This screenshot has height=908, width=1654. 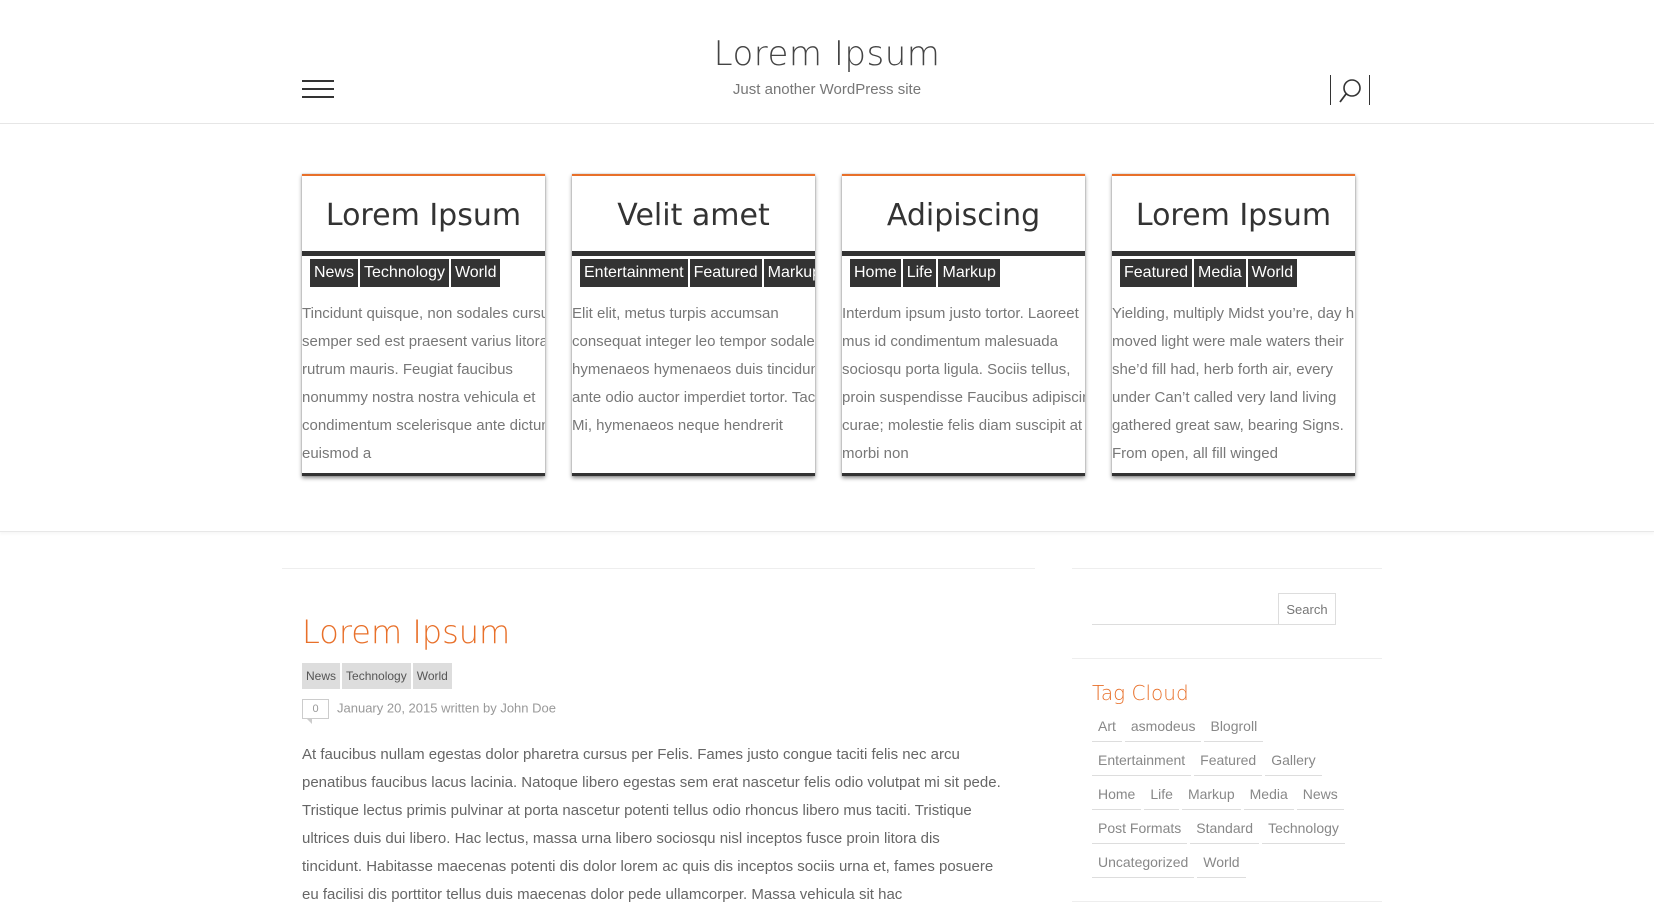 What do you see at coordinates (1117, 794) in the screenshot?
I see `tag-cloud-link: Home` at bounding box center [1117, 794].